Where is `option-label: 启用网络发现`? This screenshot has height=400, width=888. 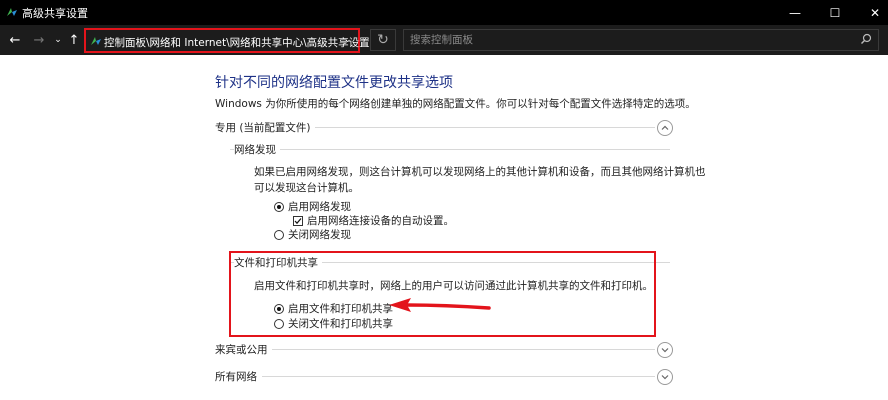 option-label: 启用网络发现 is located at coordinates (319, 207).